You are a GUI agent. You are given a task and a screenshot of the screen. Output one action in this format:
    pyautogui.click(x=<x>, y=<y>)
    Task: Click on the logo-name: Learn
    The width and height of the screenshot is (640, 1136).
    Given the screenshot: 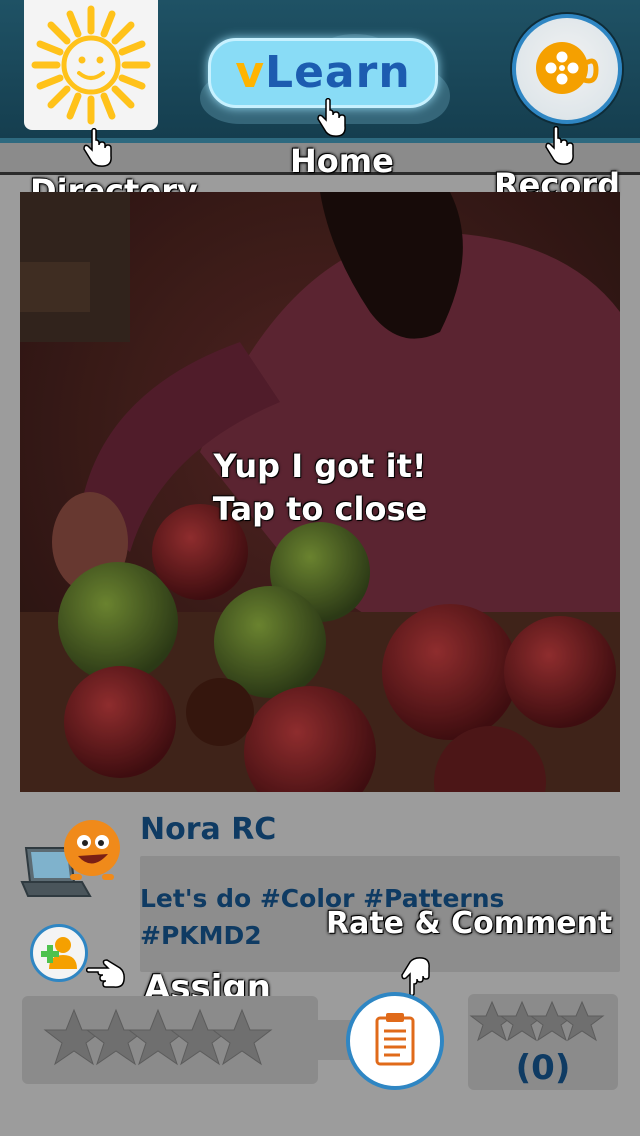 What is the action you would take?
    pyautogui.click(x=338, y=72)
    